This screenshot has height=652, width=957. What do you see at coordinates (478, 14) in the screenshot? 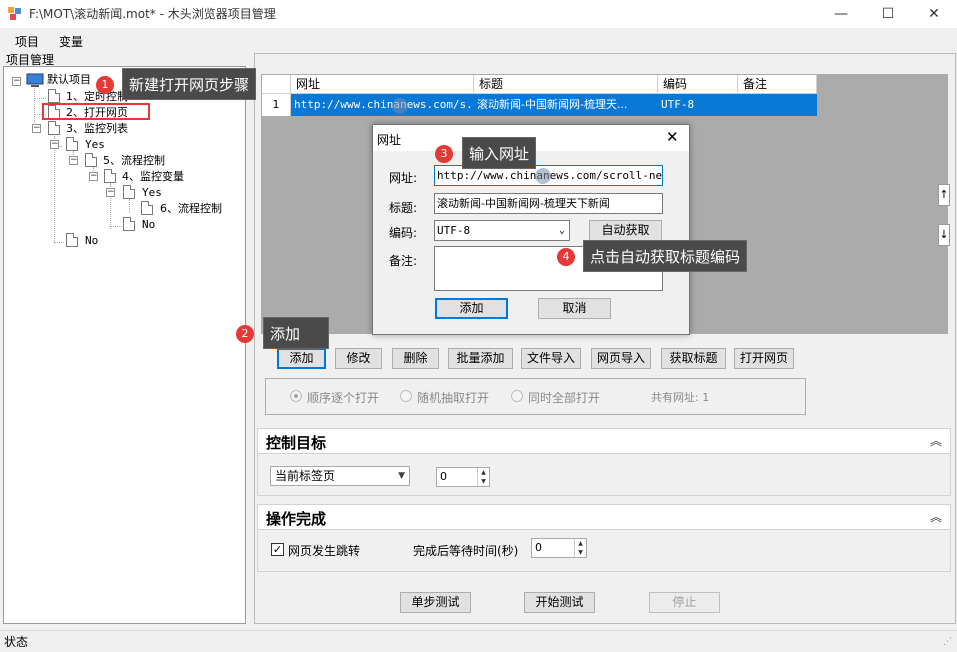
I see `title-bar: F:\MOT\滚动新闻.mot* - 木头浏览器项目管理 — ☐ ✕` at bounding box center [478, 14].